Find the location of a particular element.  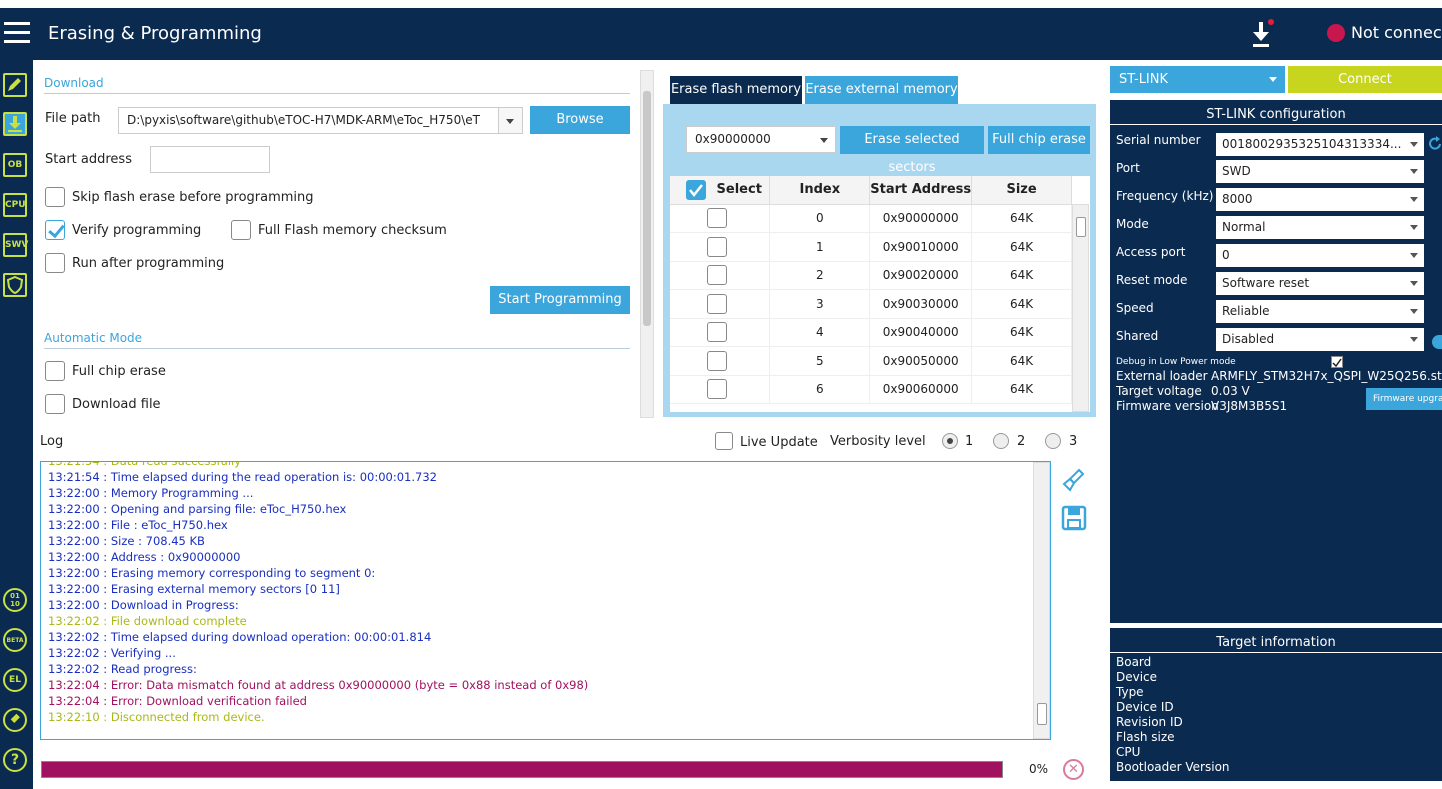

verbosity-level-2: 2 is located at coordinates (1021, 441).